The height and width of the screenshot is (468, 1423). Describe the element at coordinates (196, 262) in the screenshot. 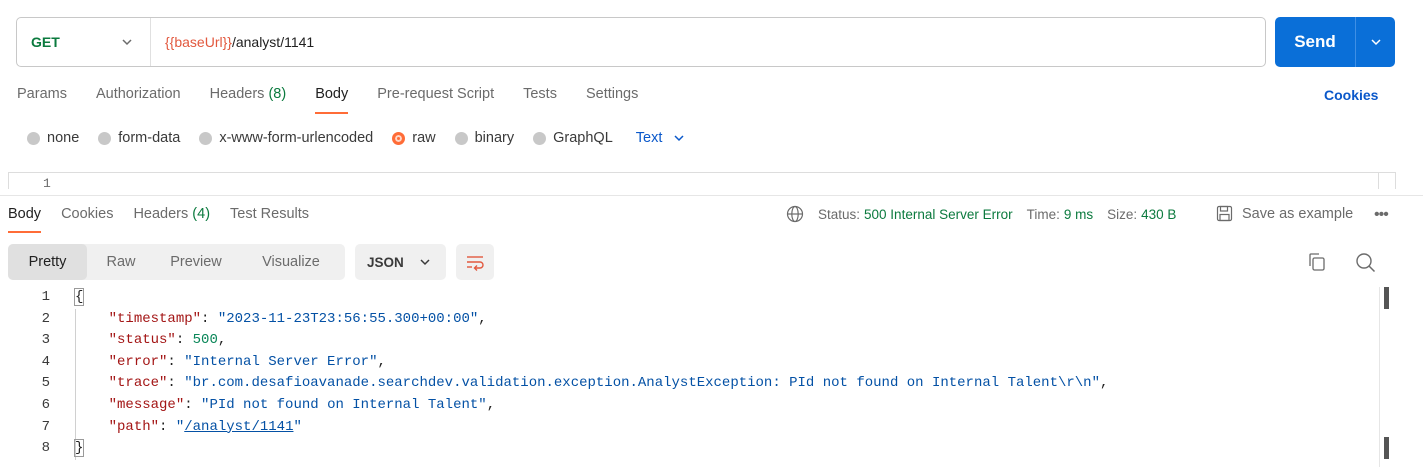

I see `view-mode-preview: Preview` at that location.